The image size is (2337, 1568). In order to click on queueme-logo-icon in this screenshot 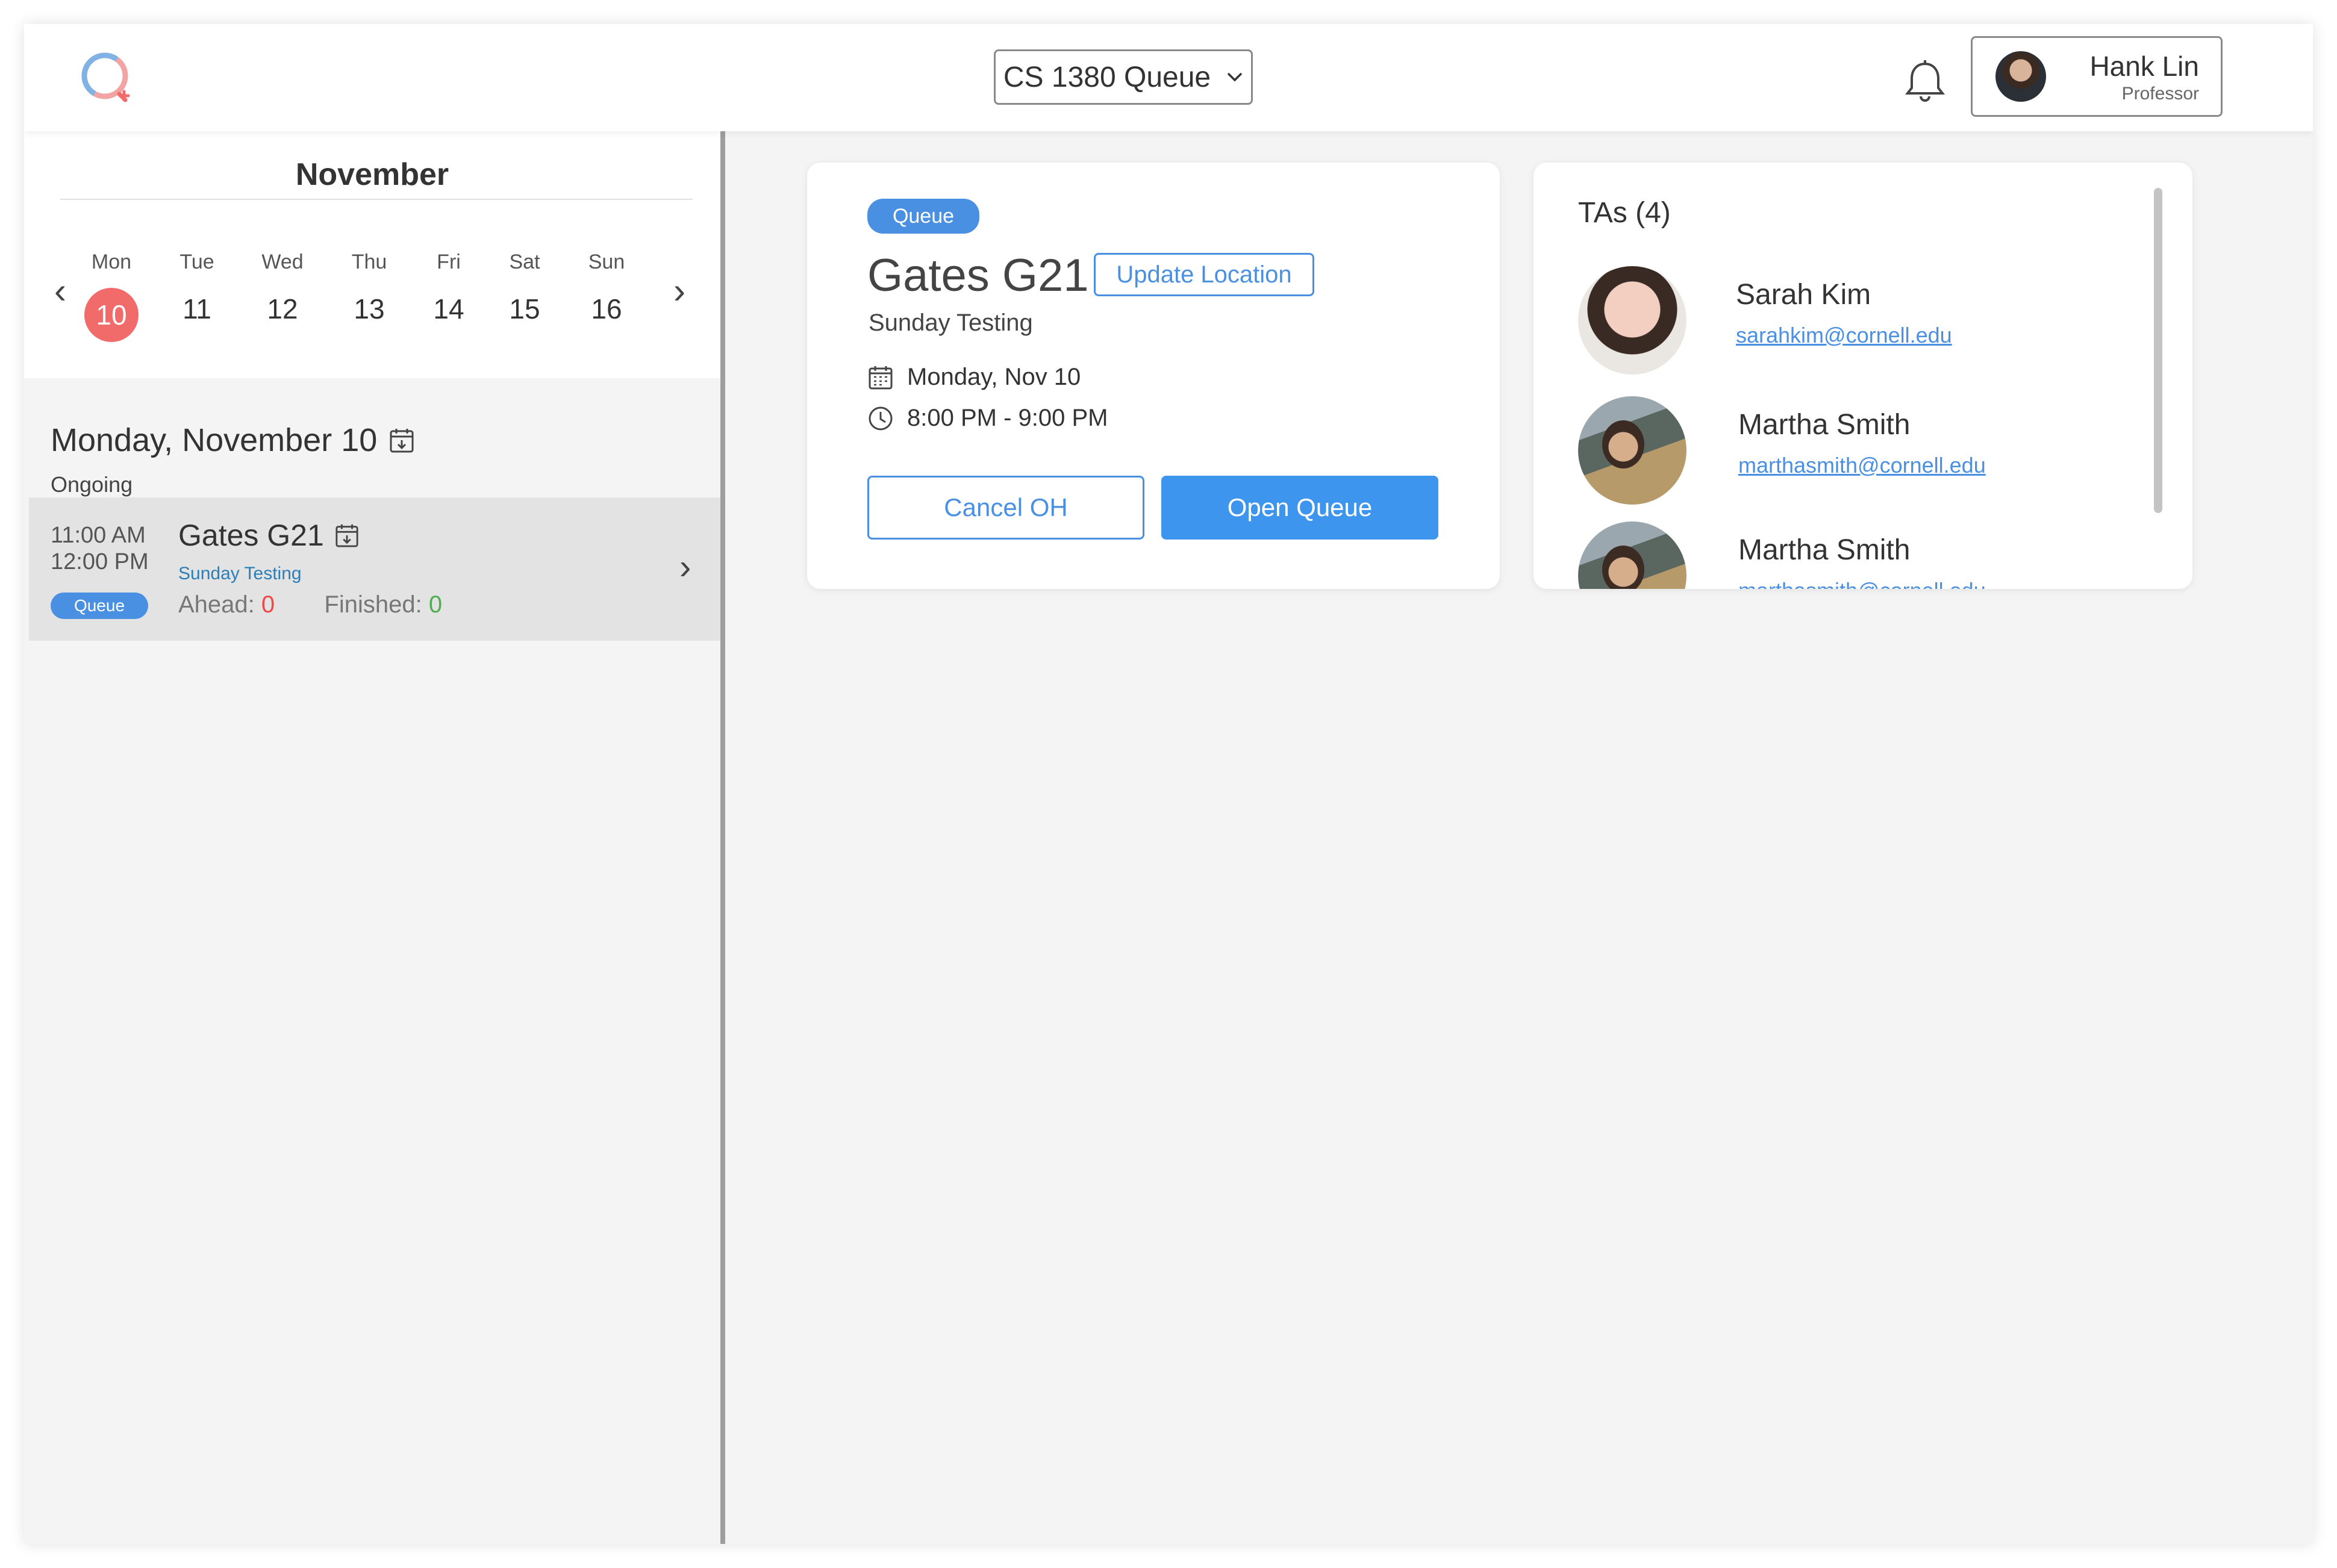, I will do `click(107, 78)`.